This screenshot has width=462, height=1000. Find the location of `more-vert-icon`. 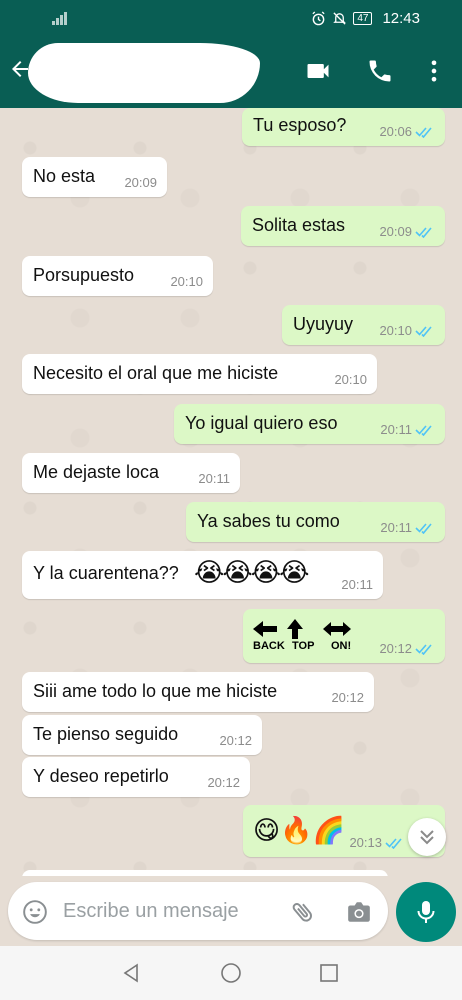

more-vert-icon is located at coordinates (434, 71).